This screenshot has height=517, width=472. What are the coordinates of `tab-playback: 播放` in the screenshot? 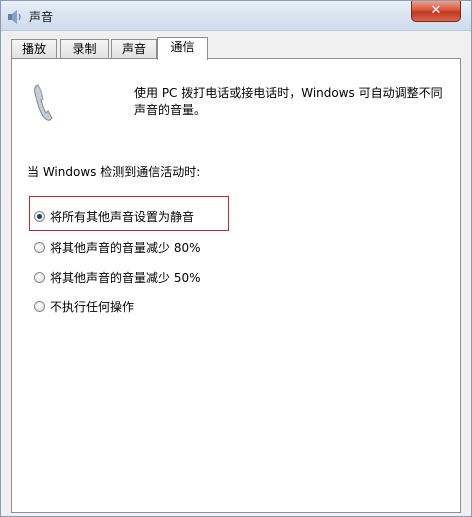 It's located at (34, 48).